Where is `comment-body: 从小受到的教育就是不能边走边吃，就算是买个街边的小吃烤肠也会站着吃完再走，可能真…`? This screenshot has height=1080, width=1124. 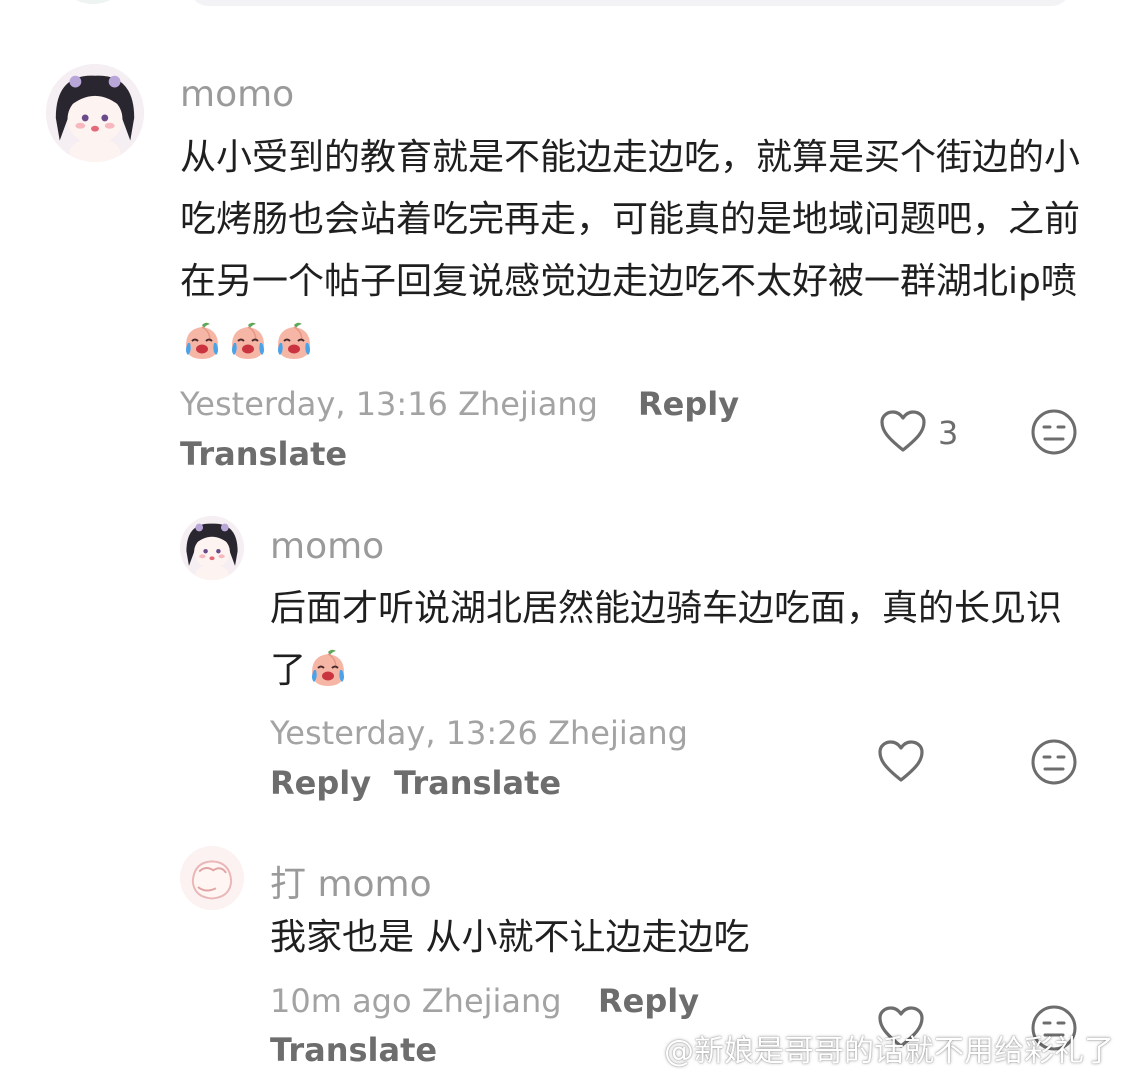
comment-body: 从小受到的教育就是不能边走边吃，就算是买个街边的小吃烤肠也会站着吃完再走，可能真… is located at coordinates (630, 219).